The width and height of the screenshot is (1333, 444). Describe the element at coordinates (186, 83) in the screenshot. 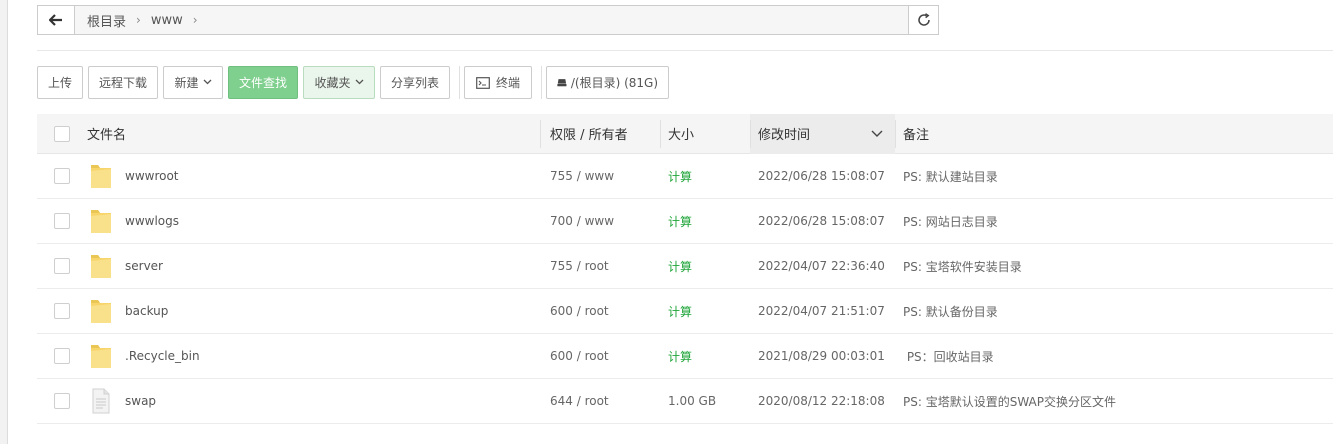

I see `new-label: 新建` at that location.